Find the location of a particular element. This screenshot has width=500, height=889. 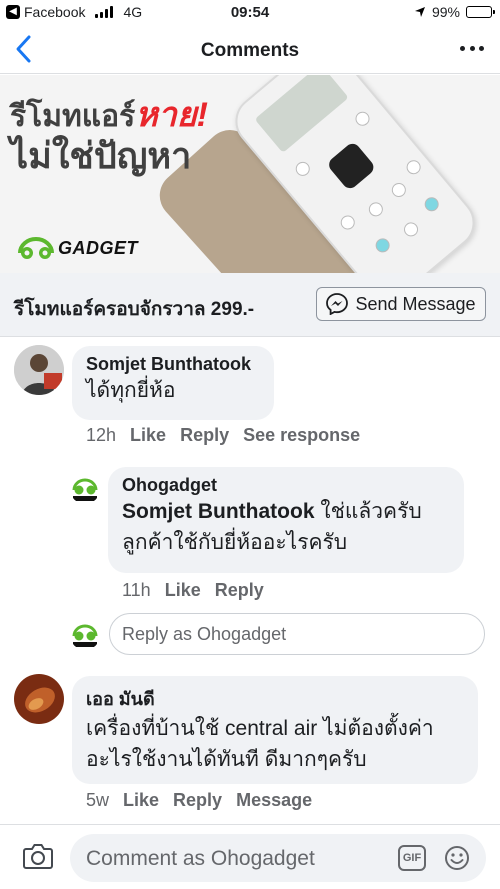

camera-icon is located at coordinates (38, 856).